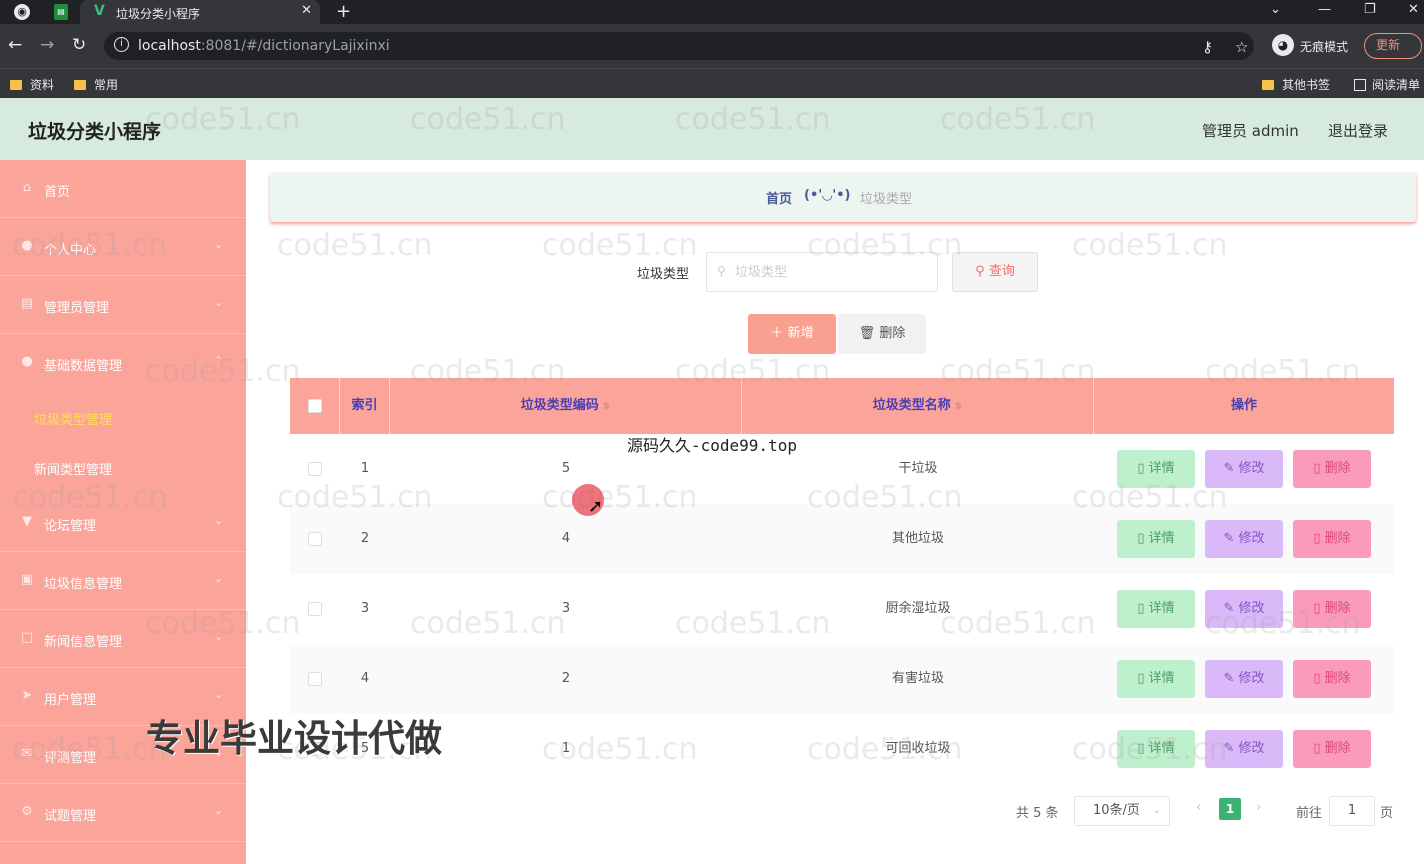 Image resolution: width=1424 pixels, height=864 pixels. I want to click on row-name: 其他垃圾, so click(917, 538).